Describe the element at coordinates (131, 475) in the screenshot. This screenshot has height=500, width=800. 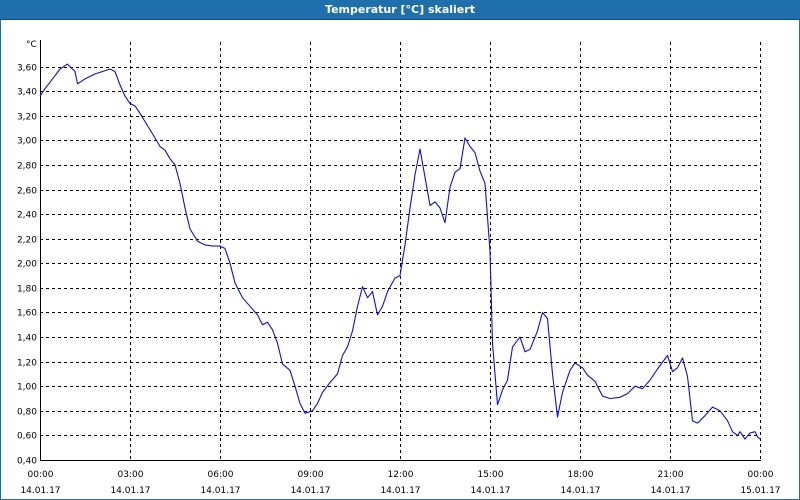
I see `x-tick-time-label: 03:00` at that location.